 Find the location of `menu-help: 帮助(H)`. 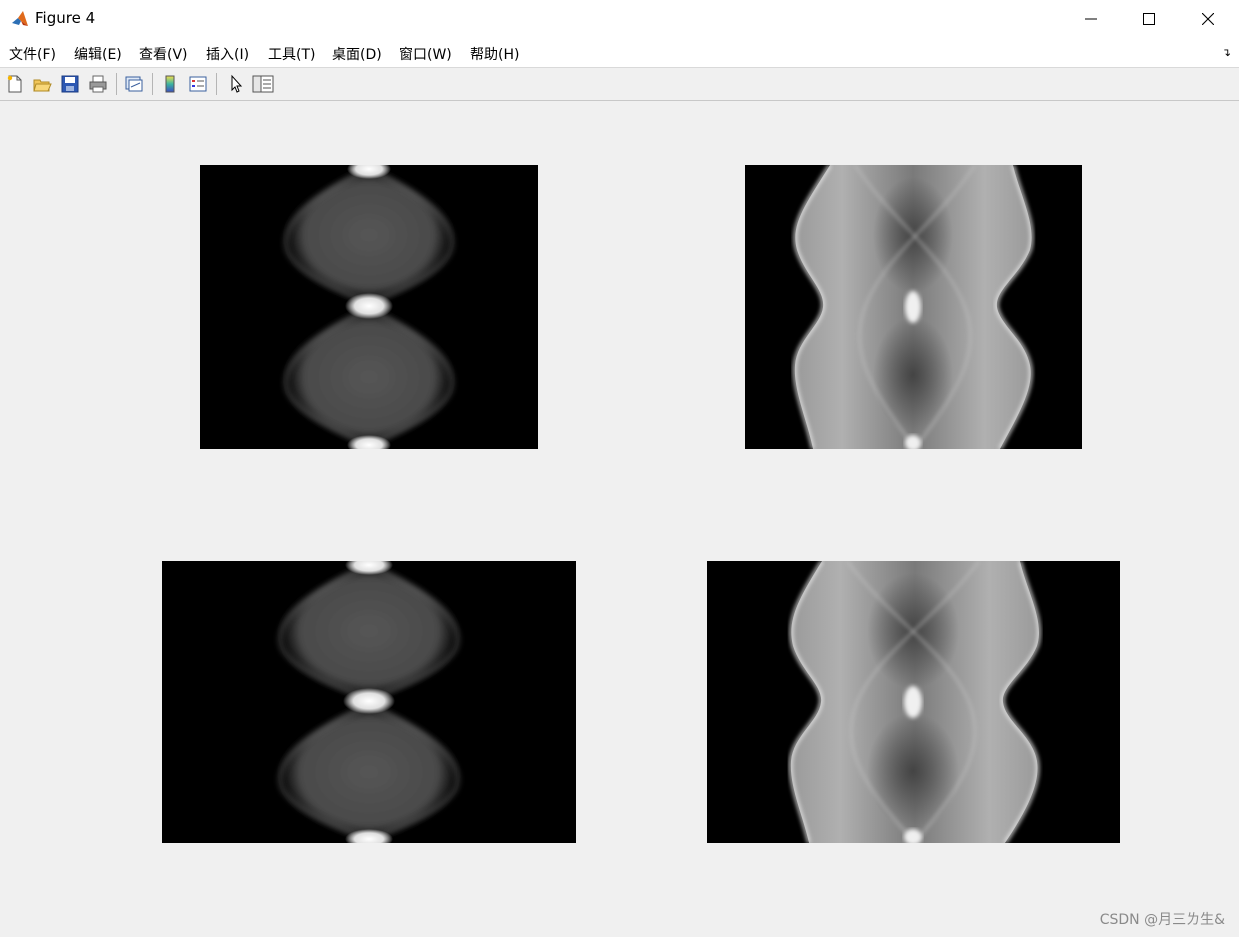

menu-help: 帮助(H) is located at coordinates (494, 54).